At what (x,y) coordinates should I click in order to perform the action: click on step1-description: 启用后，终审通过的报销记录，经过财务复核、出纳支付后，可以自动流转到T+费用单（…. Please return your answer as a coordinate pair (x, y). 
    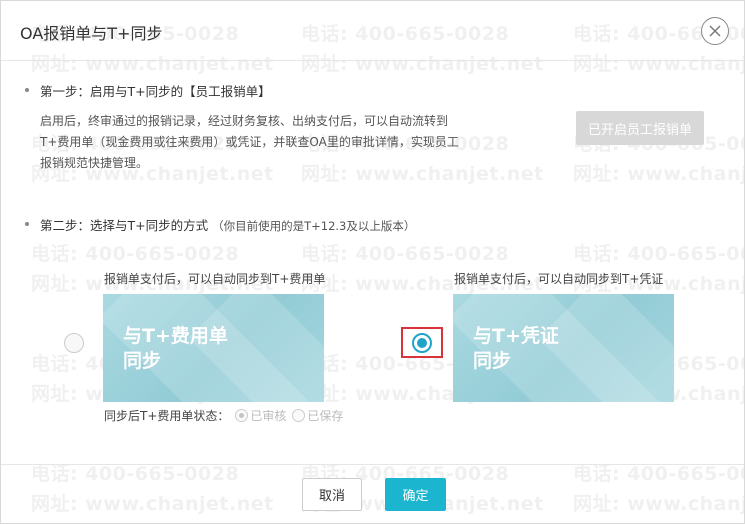
    Looking at the image, I should click on (249, 142).